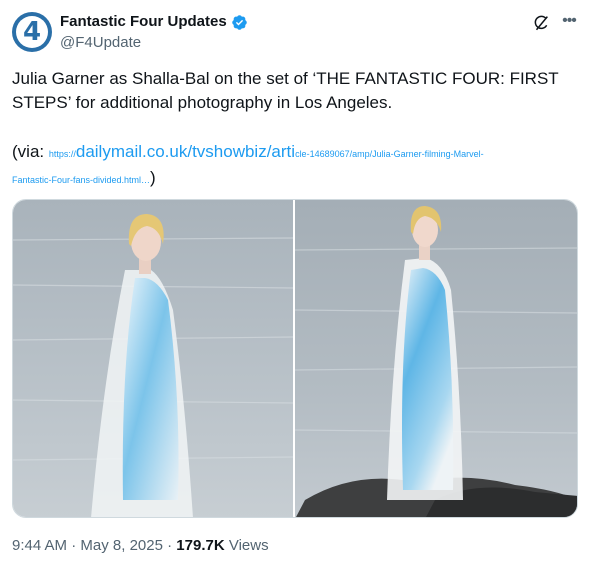  Describe the element at coordinates (143, 22) in the screenshot. I see `display-name: Fantastic Four Updates` at that location.